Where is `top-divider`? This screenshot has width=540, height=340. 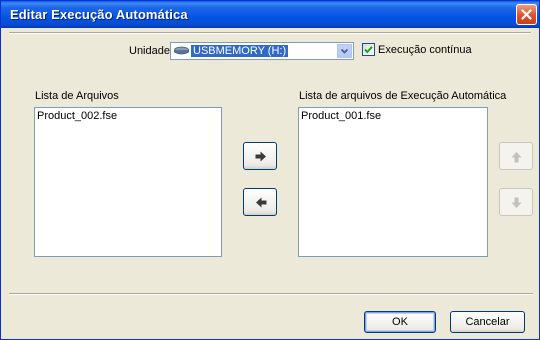
top-divider is located at coordinates (270, 33).